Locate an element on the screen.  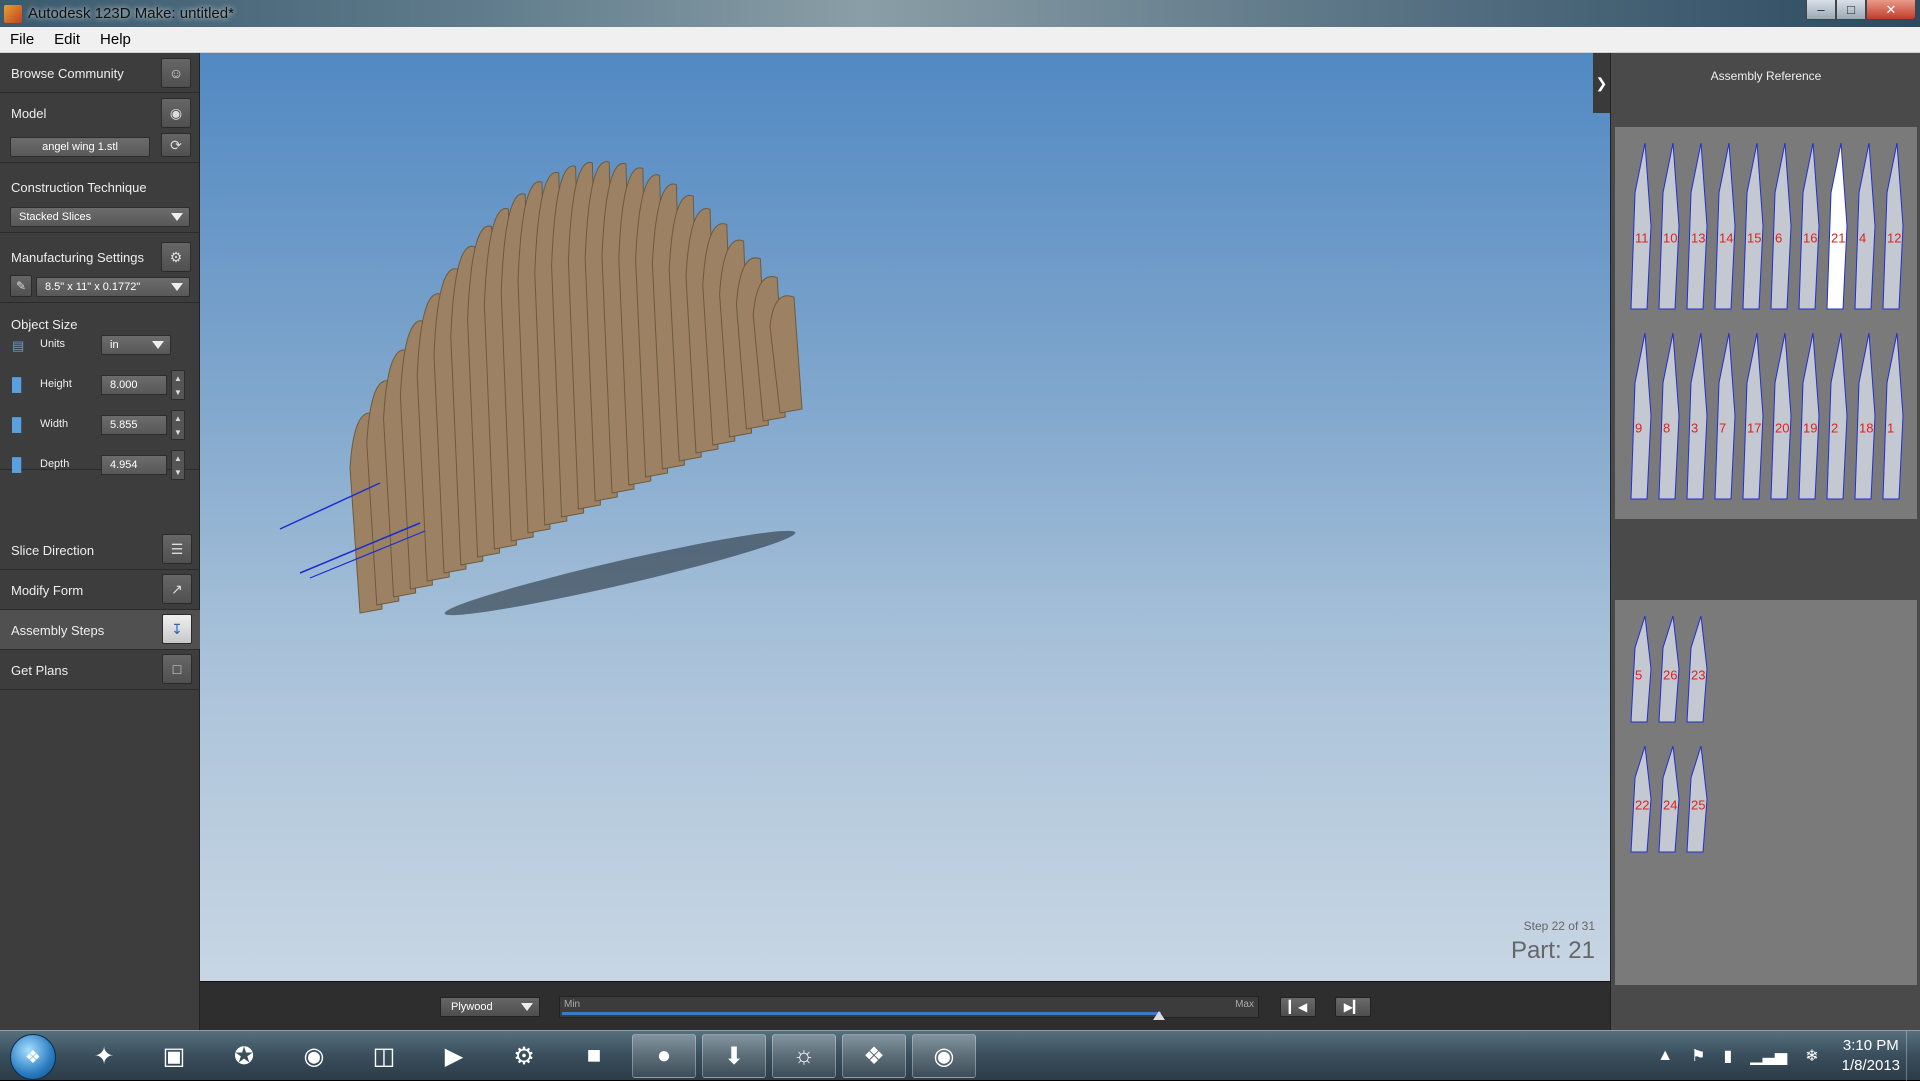
chat-icon: ☼ is located at coordinates (804, 1056).